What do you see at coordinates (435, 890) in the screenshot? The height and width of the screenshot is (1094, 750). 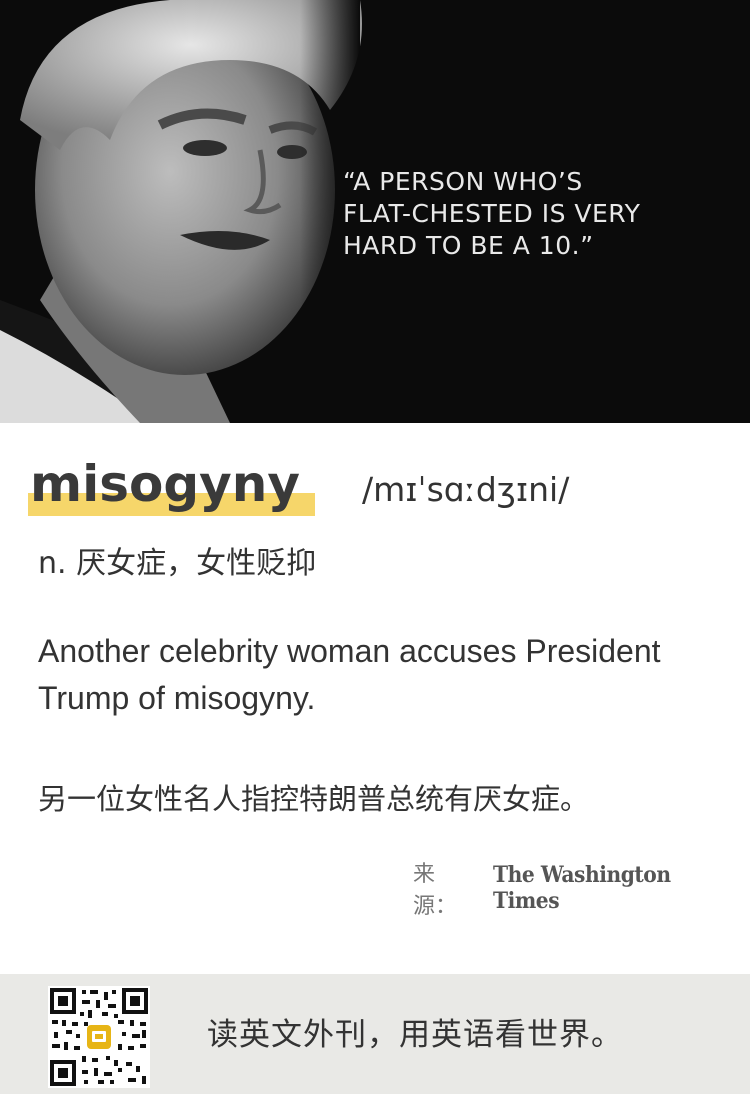 I see `source-label: 来源：` at bounding box center [435, 890].